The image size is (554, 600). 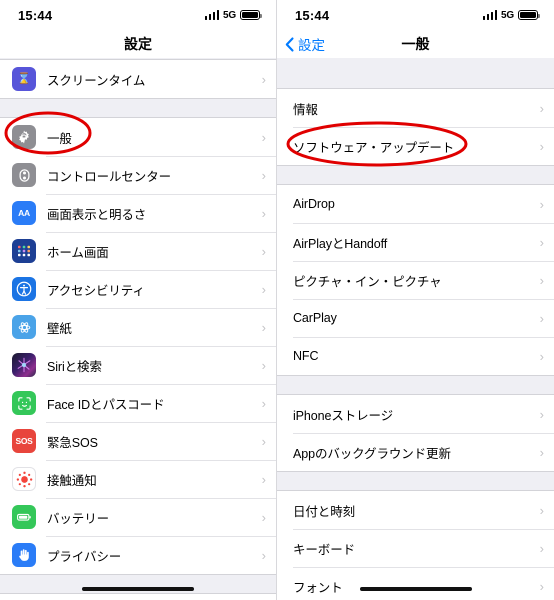 I want to click on chevron-left-icon, so click(x=289, y=44).